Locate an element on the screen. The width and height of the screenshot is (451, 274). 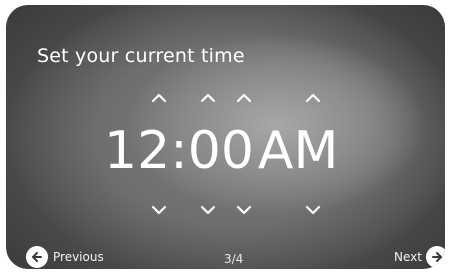
period-down-button is located at coordinates (313, 210).